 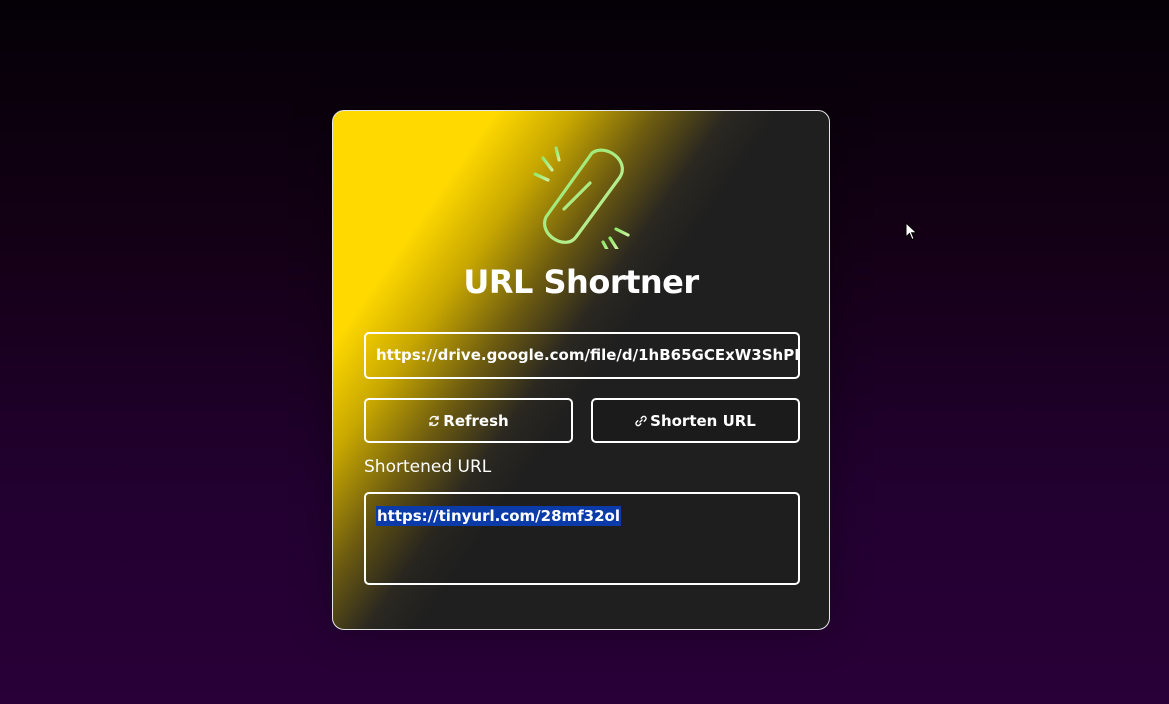 What do you see at coordinates (582, 538) in the screenshot?
I see `shortened-url-output: https://tinyurl.com/28mf32ol` at bounding box center [582, 538].